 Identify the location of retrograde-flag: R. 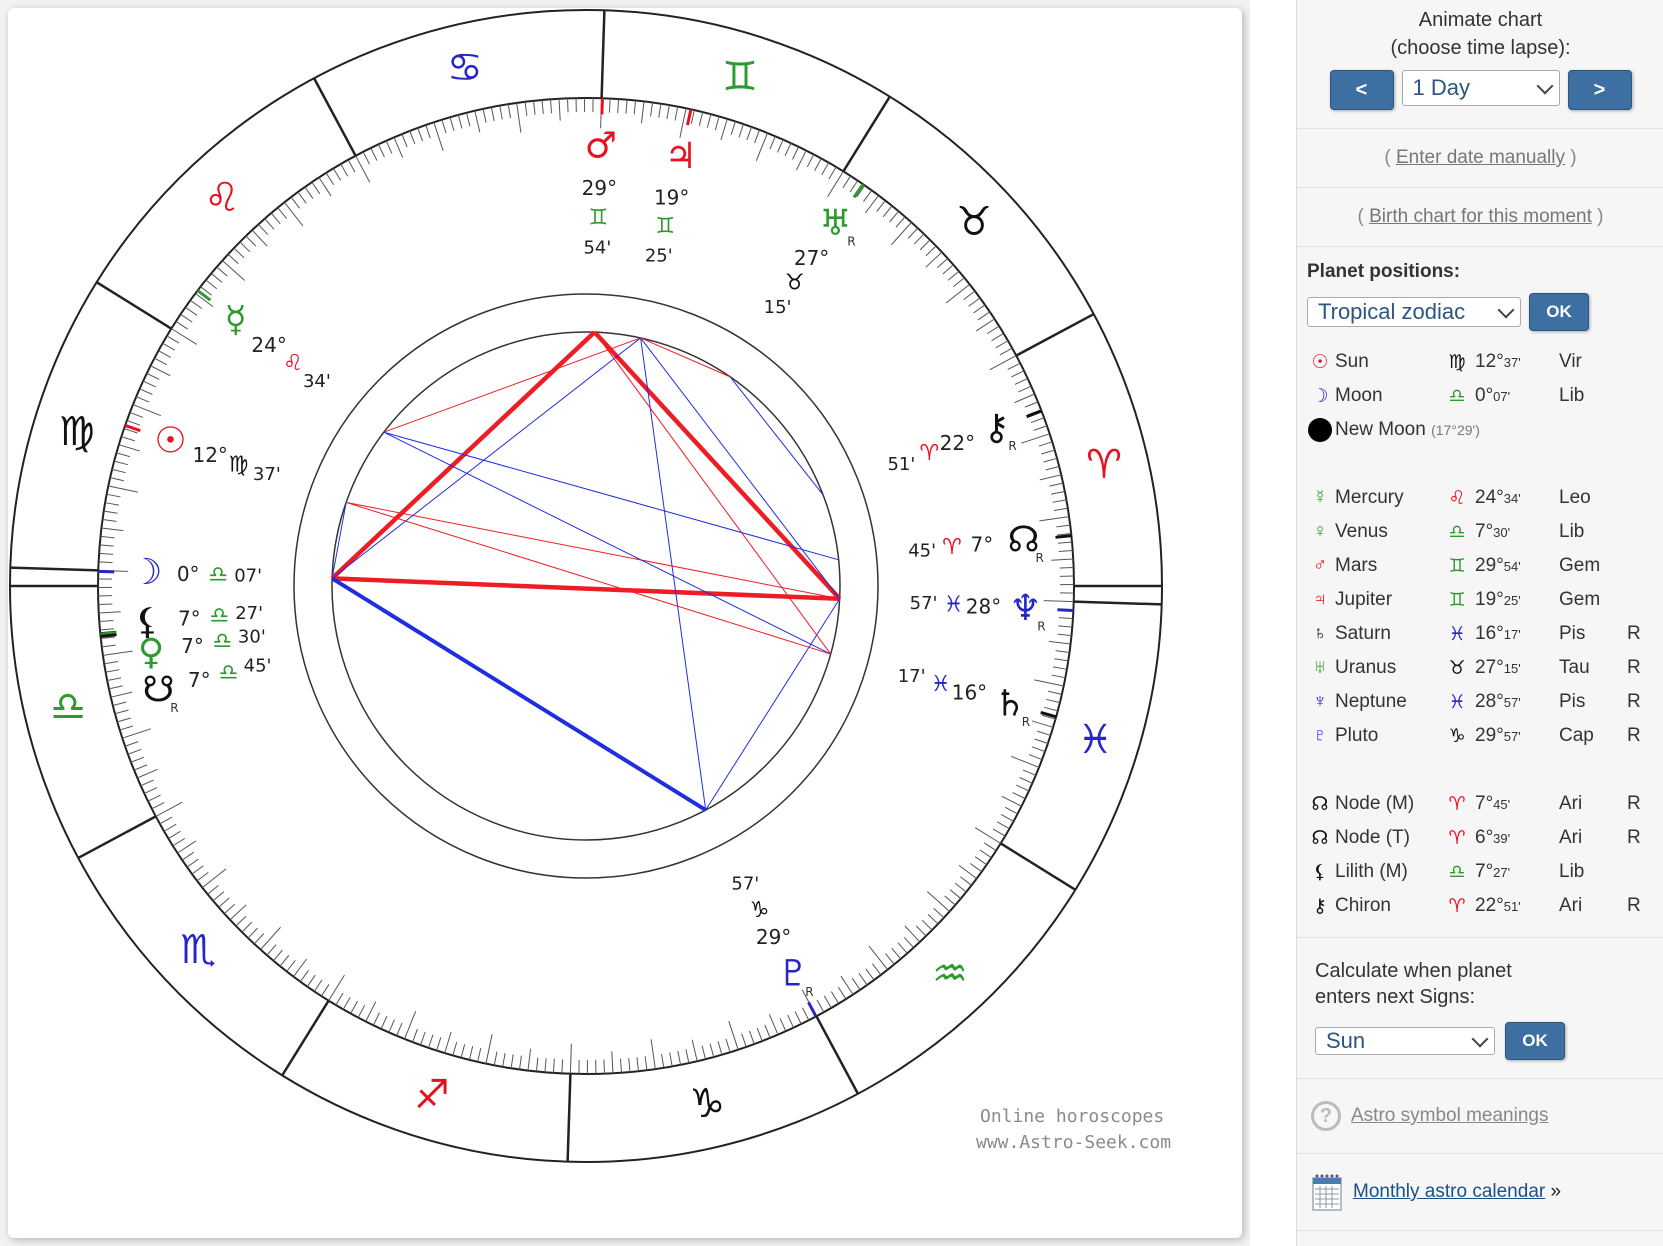
(1634, 633).